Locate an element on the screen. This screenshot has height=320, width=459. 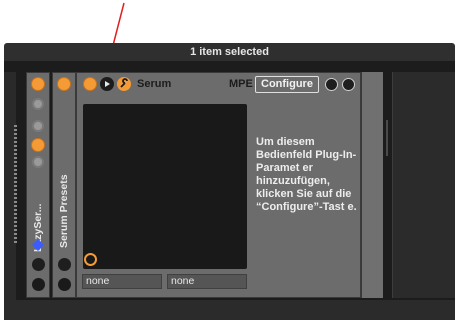
empty-device-slot is located at coordinates (423, 185).